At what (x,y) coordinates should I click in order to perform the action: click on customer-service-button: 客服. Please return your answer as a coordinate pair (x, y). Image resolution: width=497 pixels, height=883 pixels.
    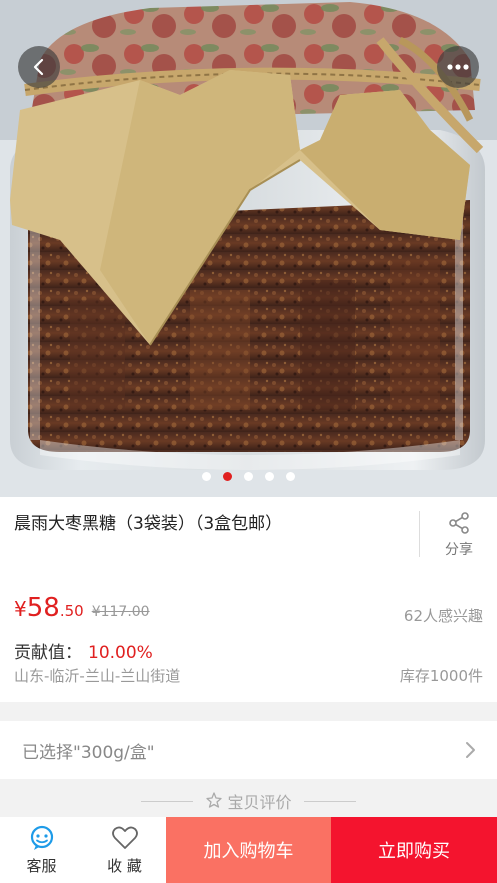
    Looking at the image, I should click on (41, 850).